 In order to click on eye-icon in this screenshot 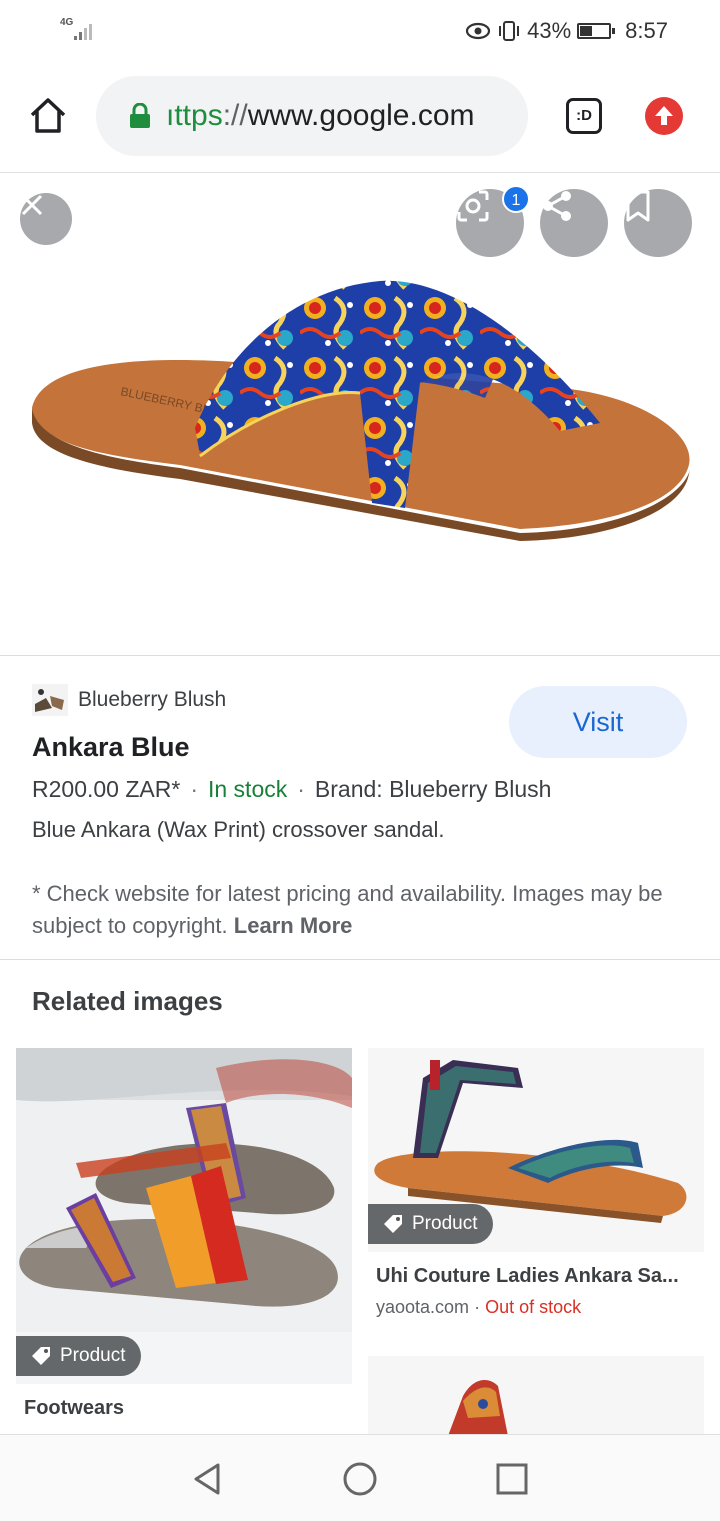, I will do `click(478, 31)`.